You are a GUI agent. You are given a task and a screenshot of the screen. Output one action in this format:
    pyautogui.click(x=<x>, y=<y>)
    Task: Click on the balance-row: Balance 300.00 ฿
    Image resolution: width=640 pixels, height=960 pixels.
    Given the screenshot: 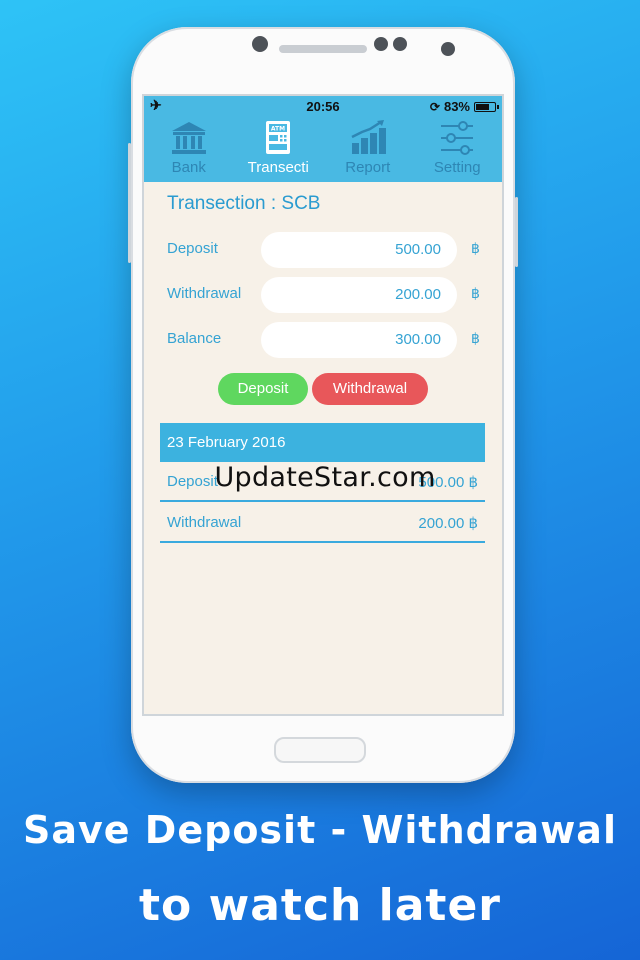 What is the action you would take?
    pyautogui.click(x=327, y=340)
    